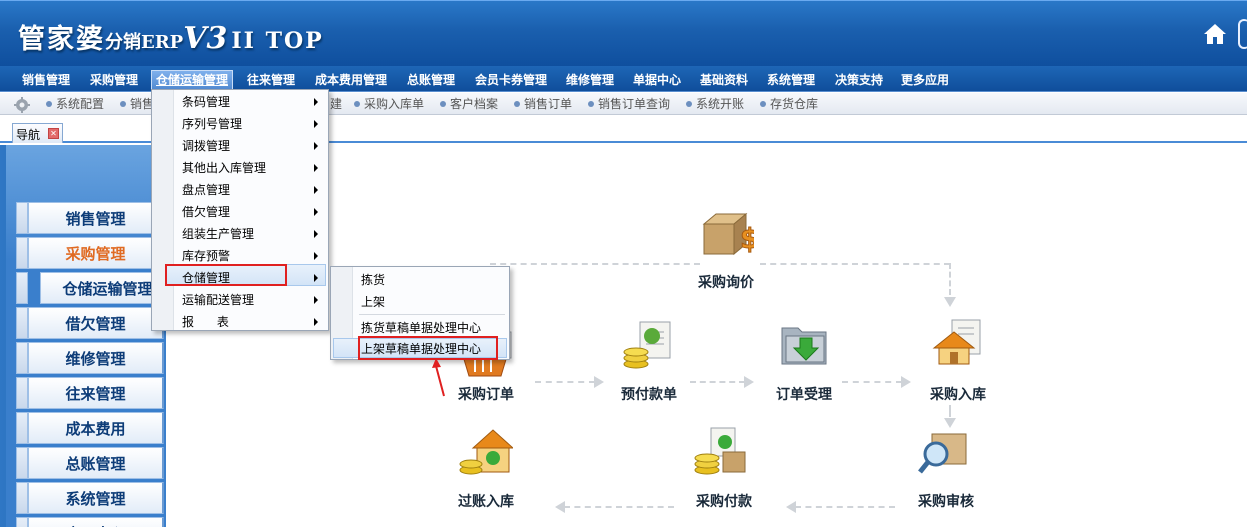 This screenshot has width=1247, height=527. Describe the element at coordinates (75, 104) in the screenshot. I see `quick-item-system-config: 系统配置` at that location.